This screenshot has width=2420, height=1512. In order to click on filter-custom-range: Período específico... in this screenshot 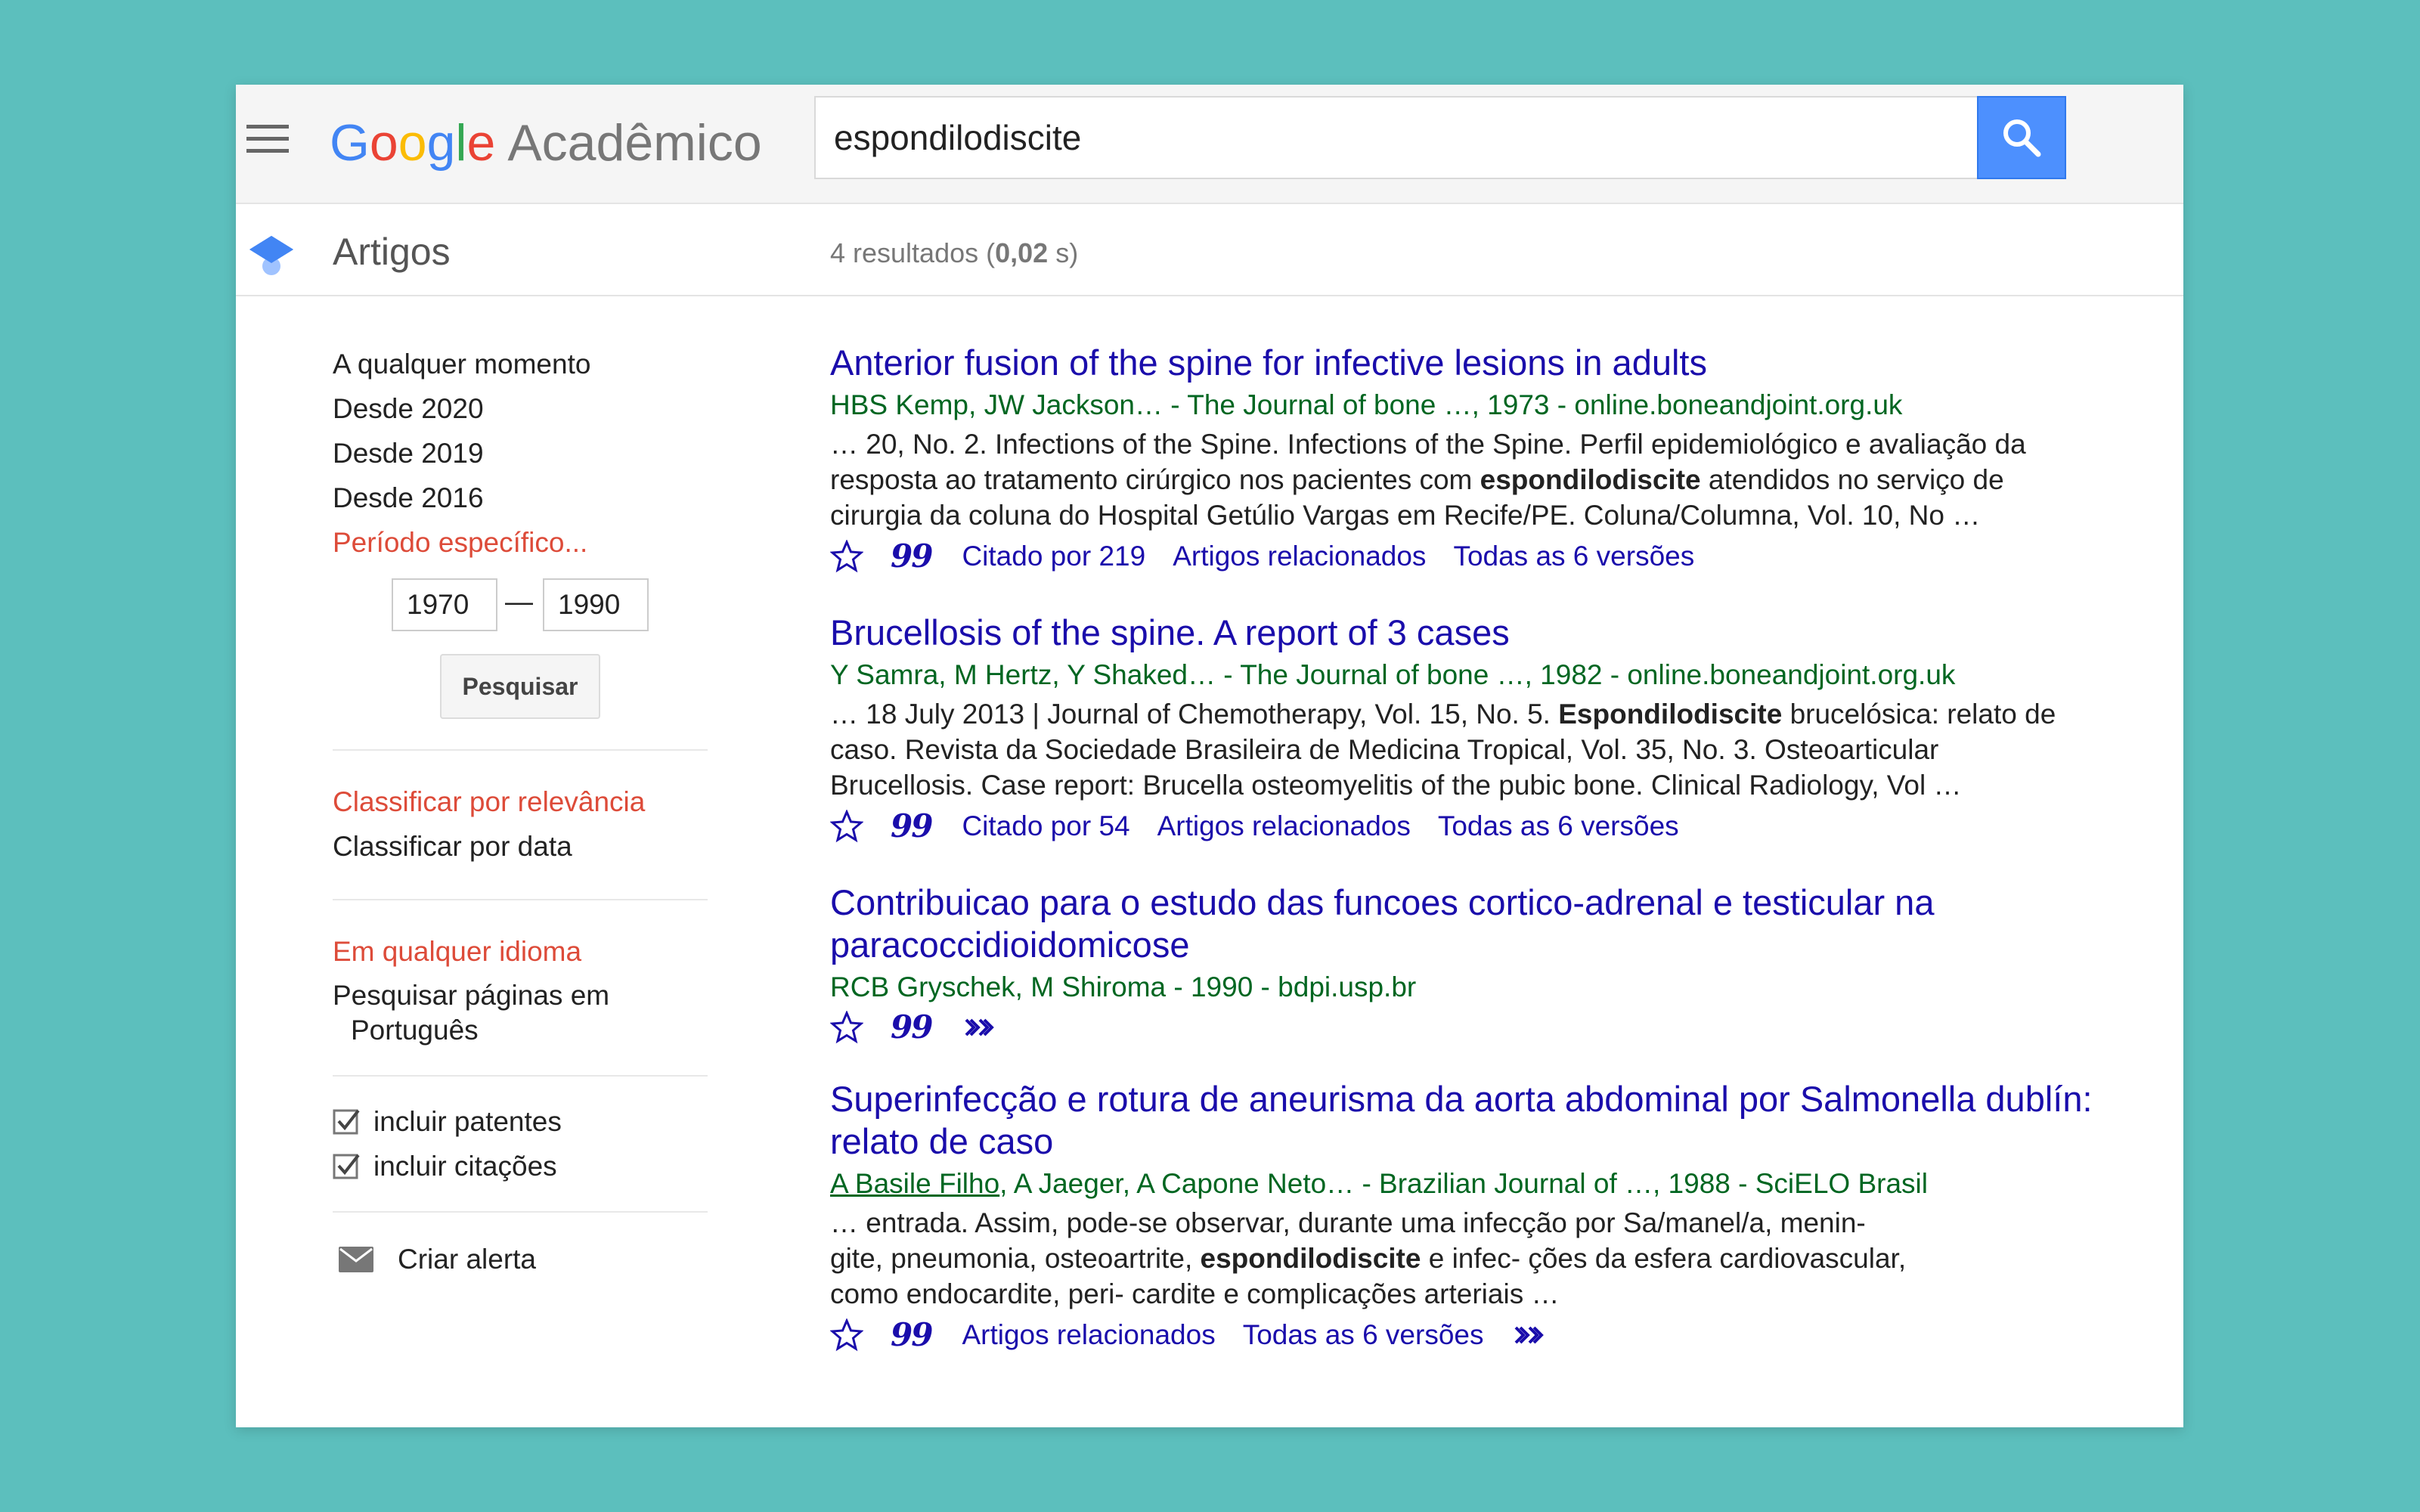, I will do `click(522, 542)`.